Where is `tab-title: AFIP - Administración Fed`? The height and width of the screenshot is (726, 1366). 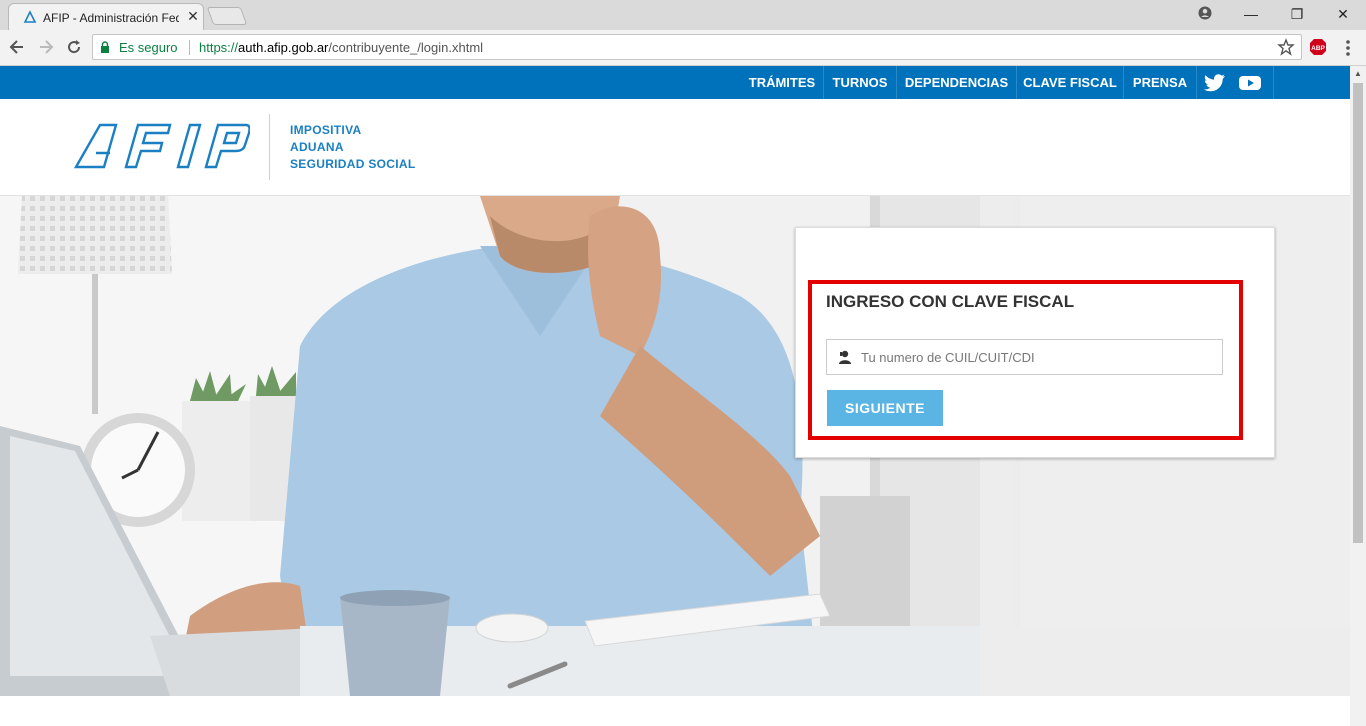
tab-title: AFIP - Administración Fed is located at coordinates (111, 18).